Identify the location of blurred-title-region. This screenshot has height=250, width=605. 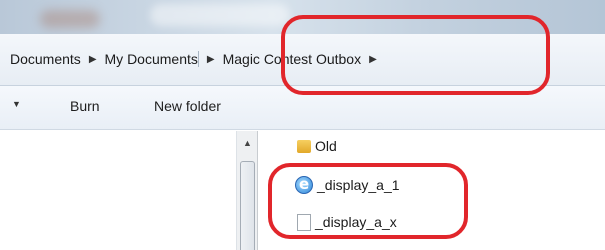
(220, 15).